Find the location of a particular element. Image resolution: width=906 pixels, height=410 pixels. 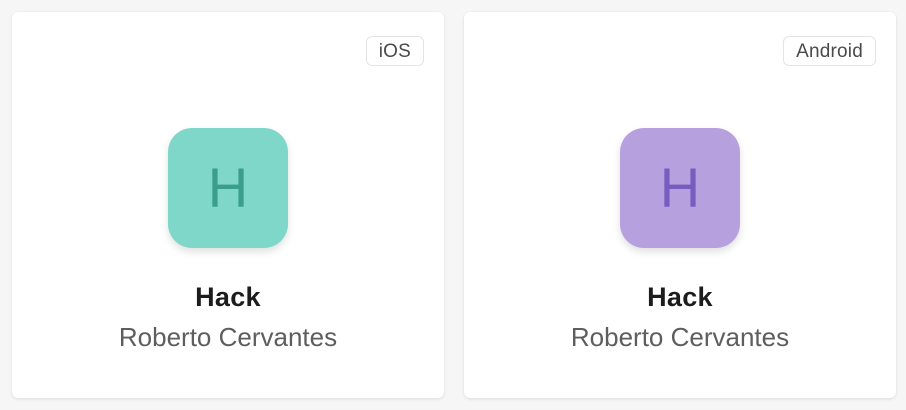

platform-badge: Android is located at coordinates (829, 51).